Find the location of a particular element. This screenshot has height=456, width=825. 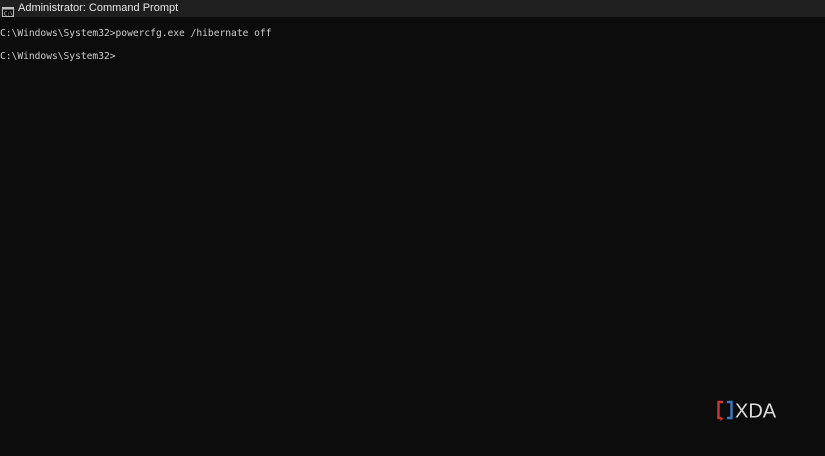

svg-text: C:\ is located at coordinates (8, 14).